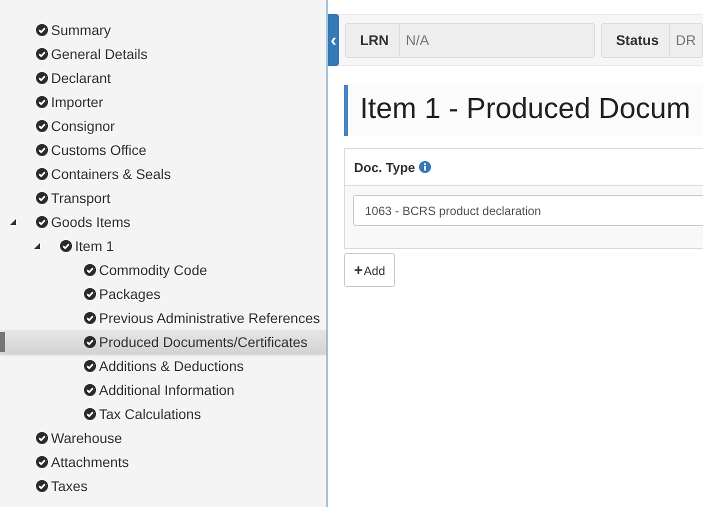 The image size is (703, 507). I want to click on tree-item: Additions & Deductions, so click(163, 366).